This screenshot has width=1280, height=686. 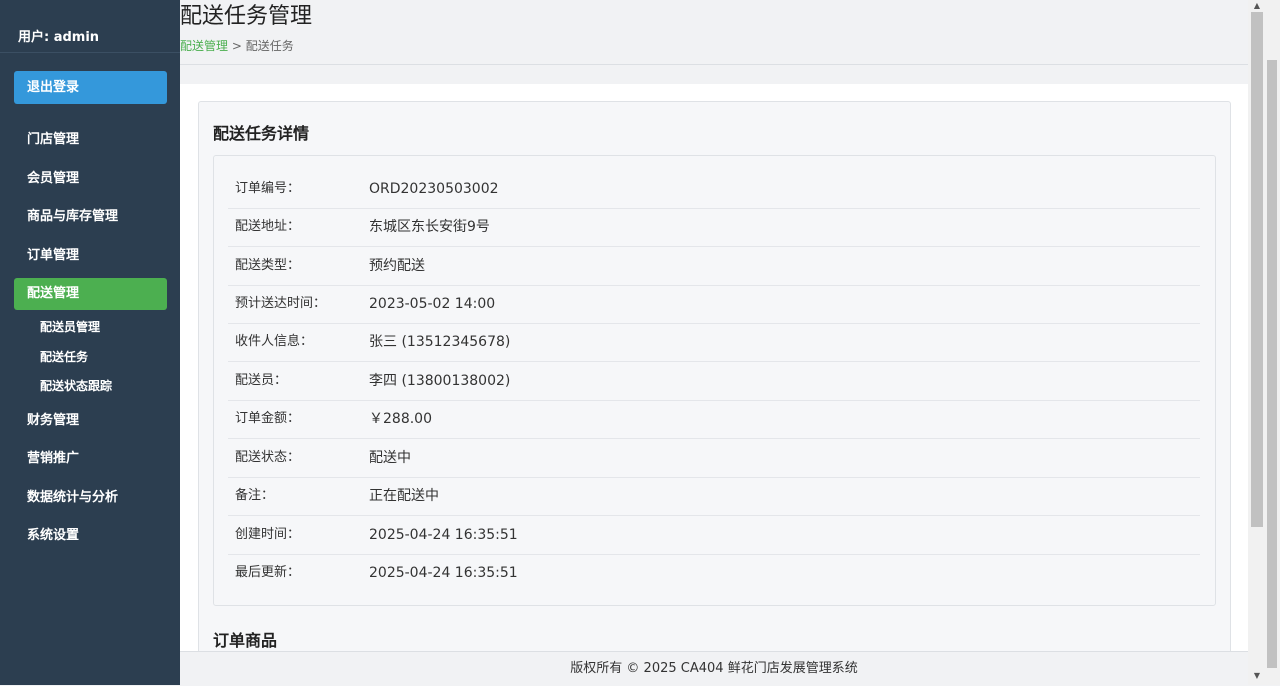 What do you see at coordinates (268, 188) in the screenshot?
I see `detail-label: 订单编号：` at bounding box center [268, 188].